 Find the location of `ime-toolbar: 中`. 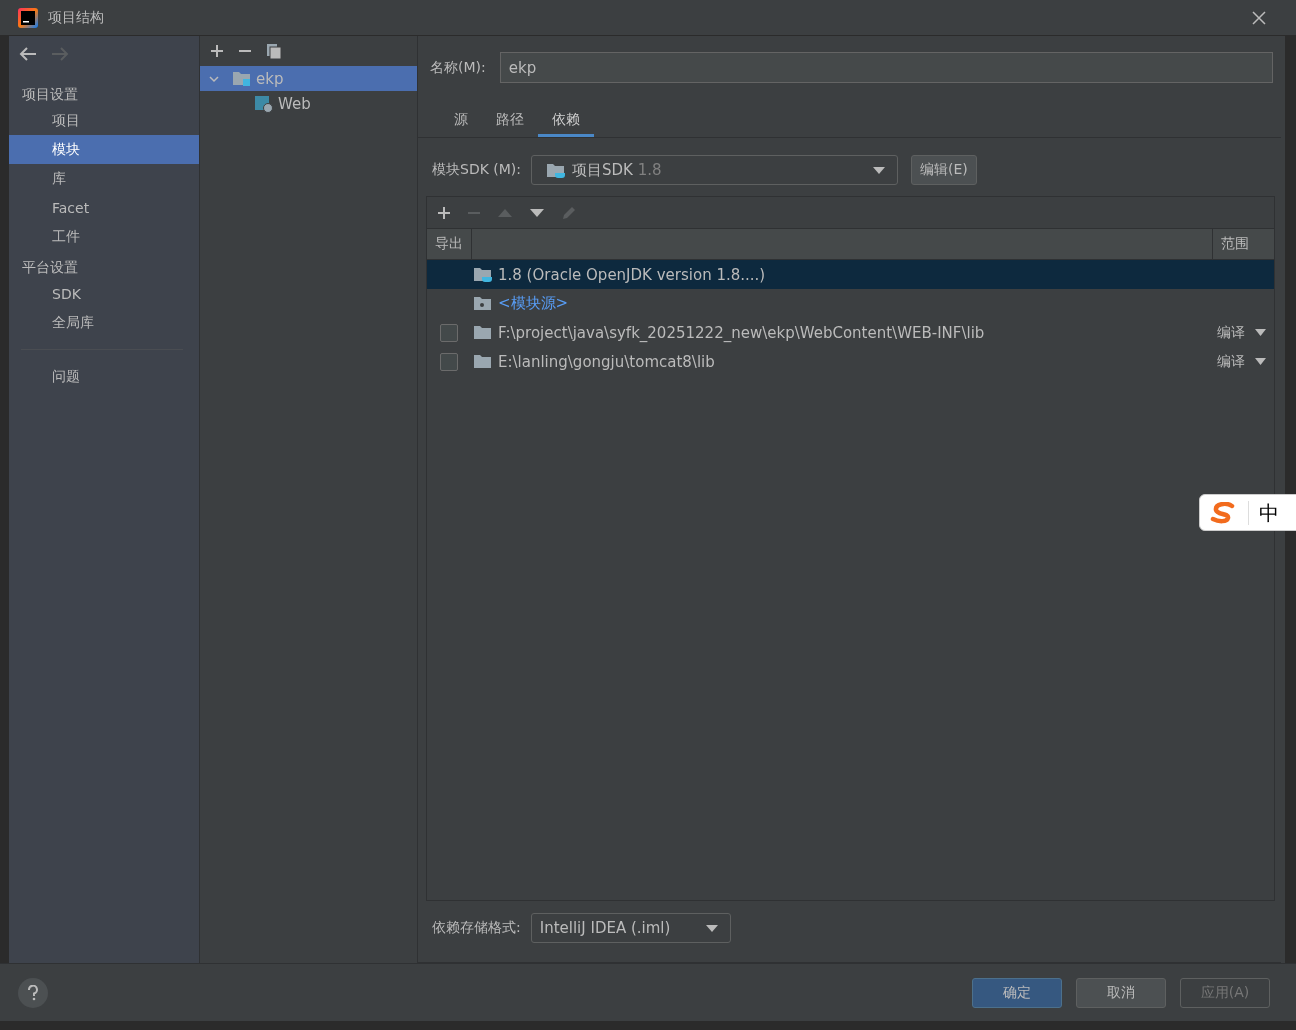

ime-toolbar: 中 is located at coordinates (1247, 512).